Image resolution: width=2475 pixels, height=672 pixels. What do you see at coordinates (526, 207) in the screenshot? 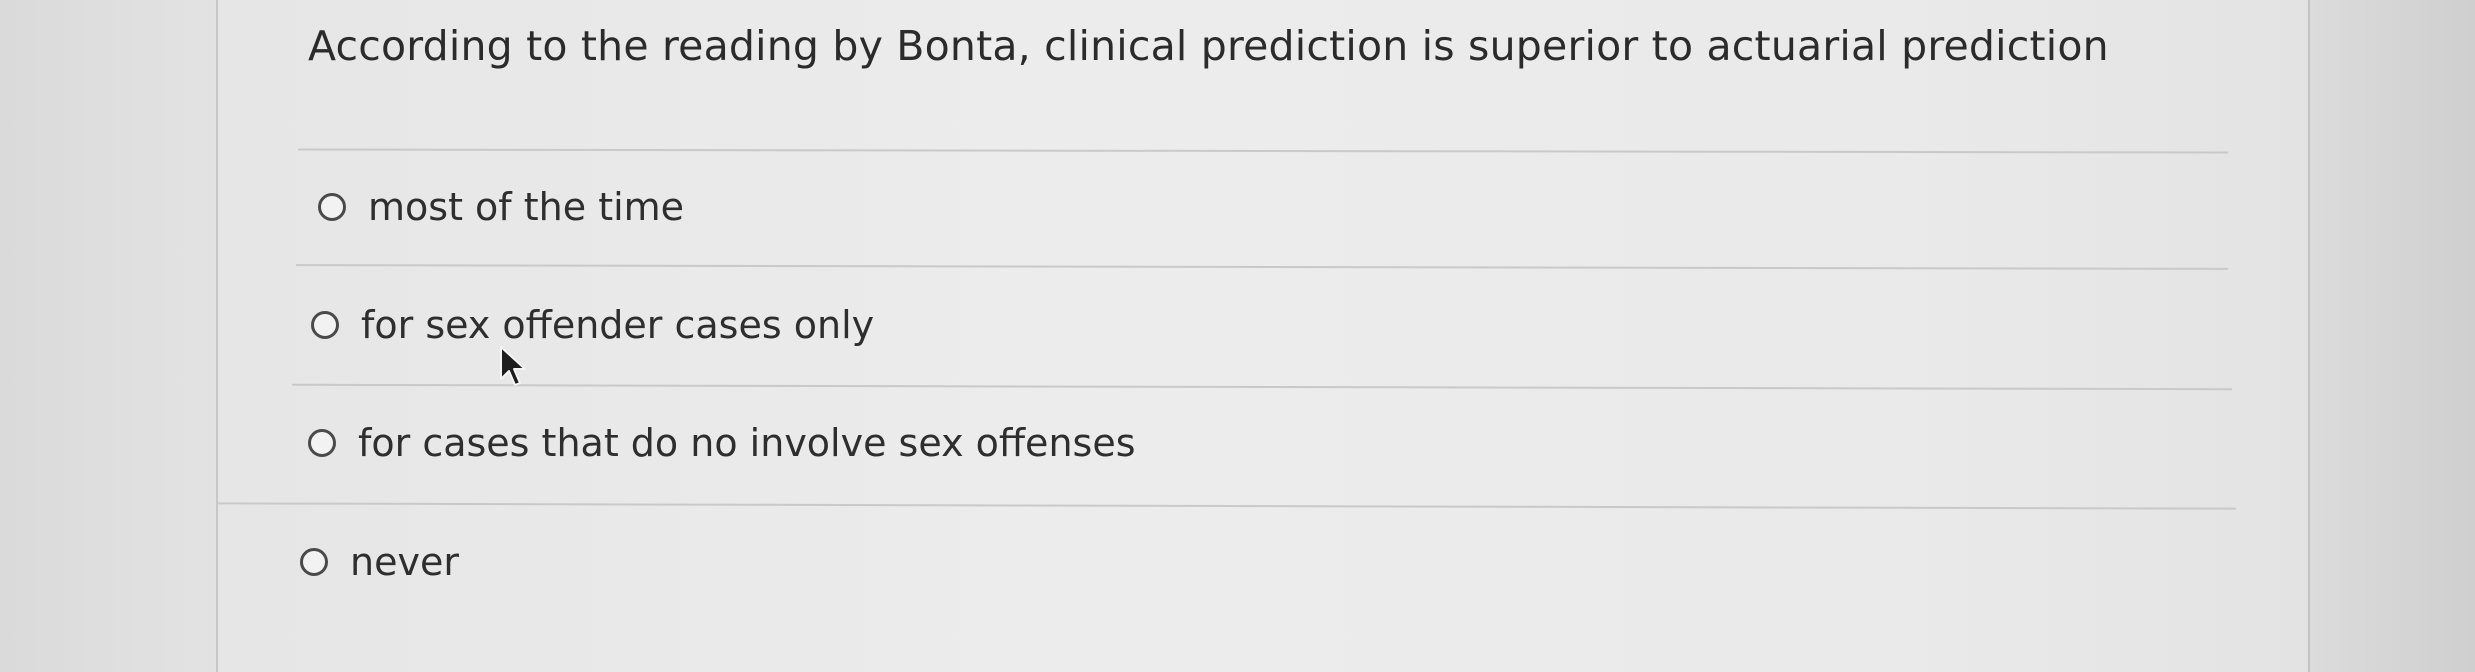
I see `option-label: most of the time` at bounding box center [526, 207].